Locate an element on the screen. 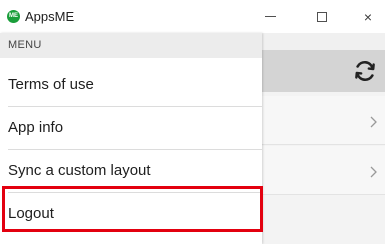  menu-item-label: App info is located at coordinates (36, 127).